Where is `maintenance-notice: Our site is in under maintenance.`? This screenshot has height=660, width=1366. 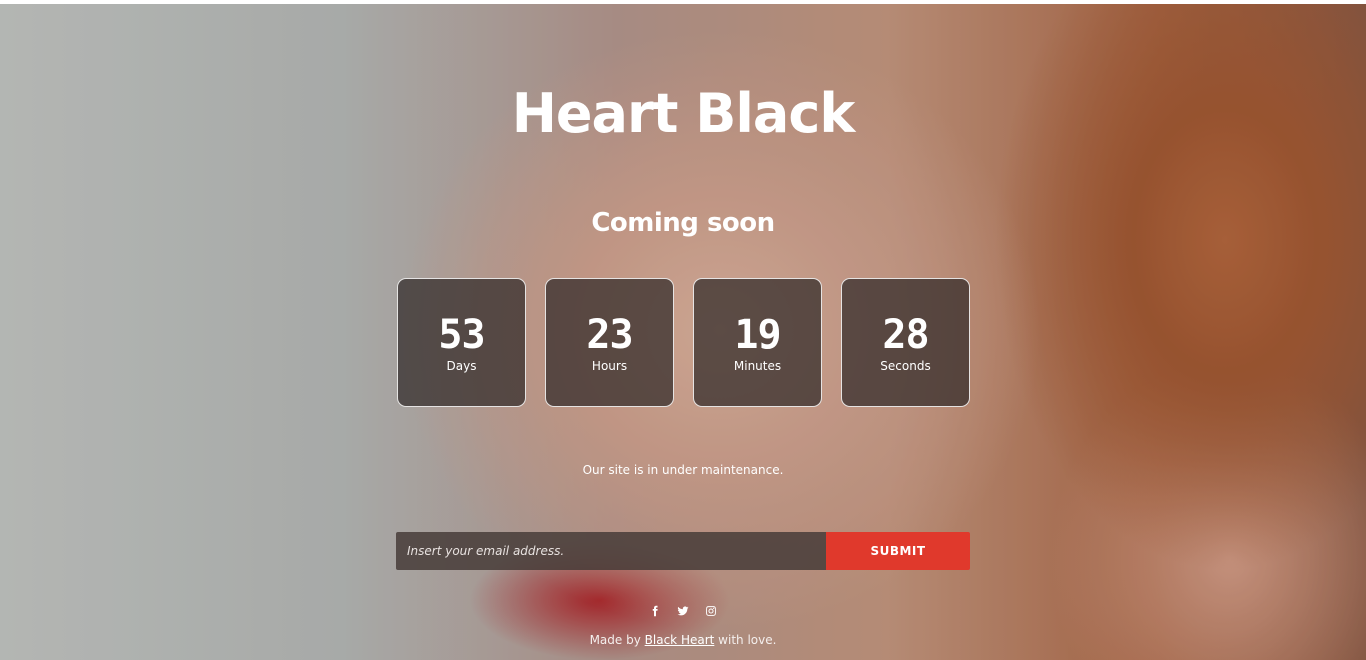 maintenance-notice: Our site is in under maintenance. is located at coordinates (683, 470).